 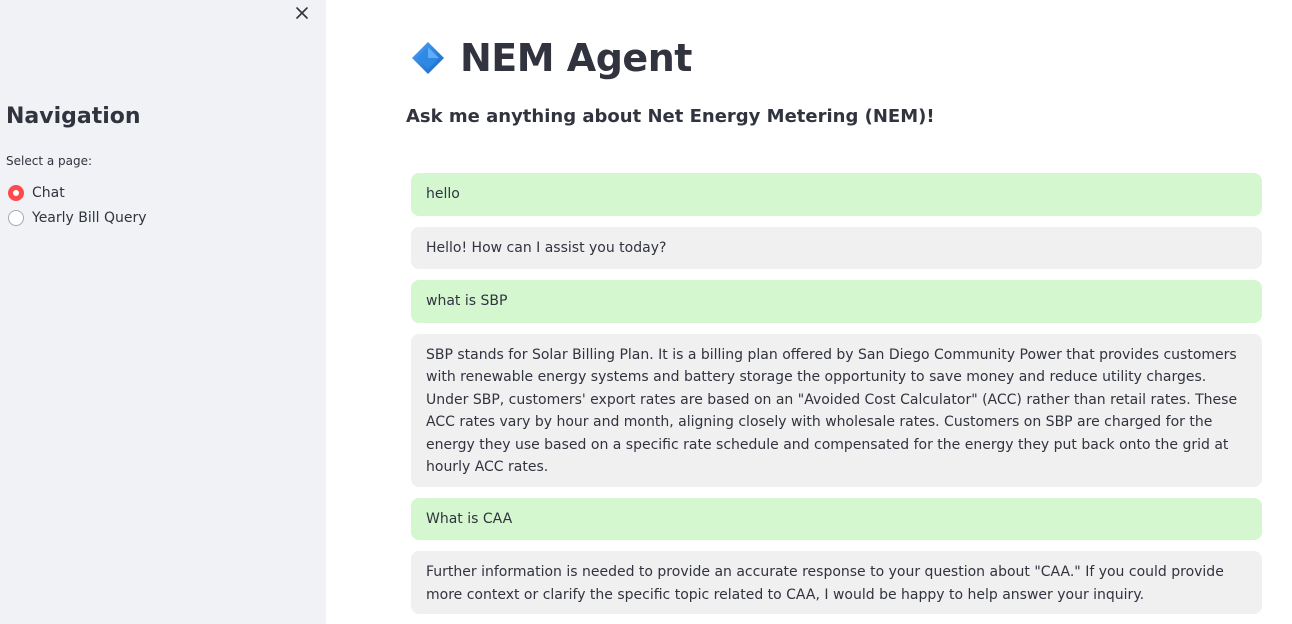 What do you see at coordinates (576, 58) in the screenshot?
I see `page-title: NEM Agent` at bounding box center [576, 58].